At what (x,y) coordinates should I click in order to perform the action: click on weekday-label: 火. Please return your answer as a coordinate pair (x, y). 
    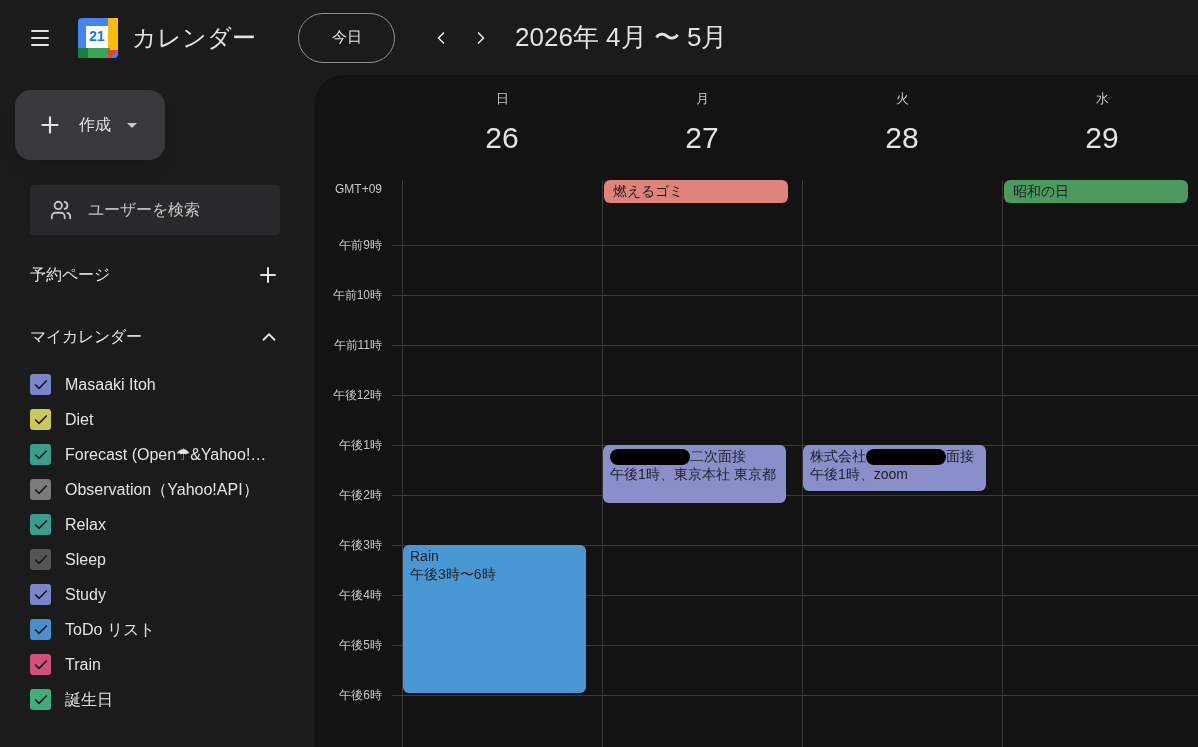
    Looking at the image, I should click on (902, 99).